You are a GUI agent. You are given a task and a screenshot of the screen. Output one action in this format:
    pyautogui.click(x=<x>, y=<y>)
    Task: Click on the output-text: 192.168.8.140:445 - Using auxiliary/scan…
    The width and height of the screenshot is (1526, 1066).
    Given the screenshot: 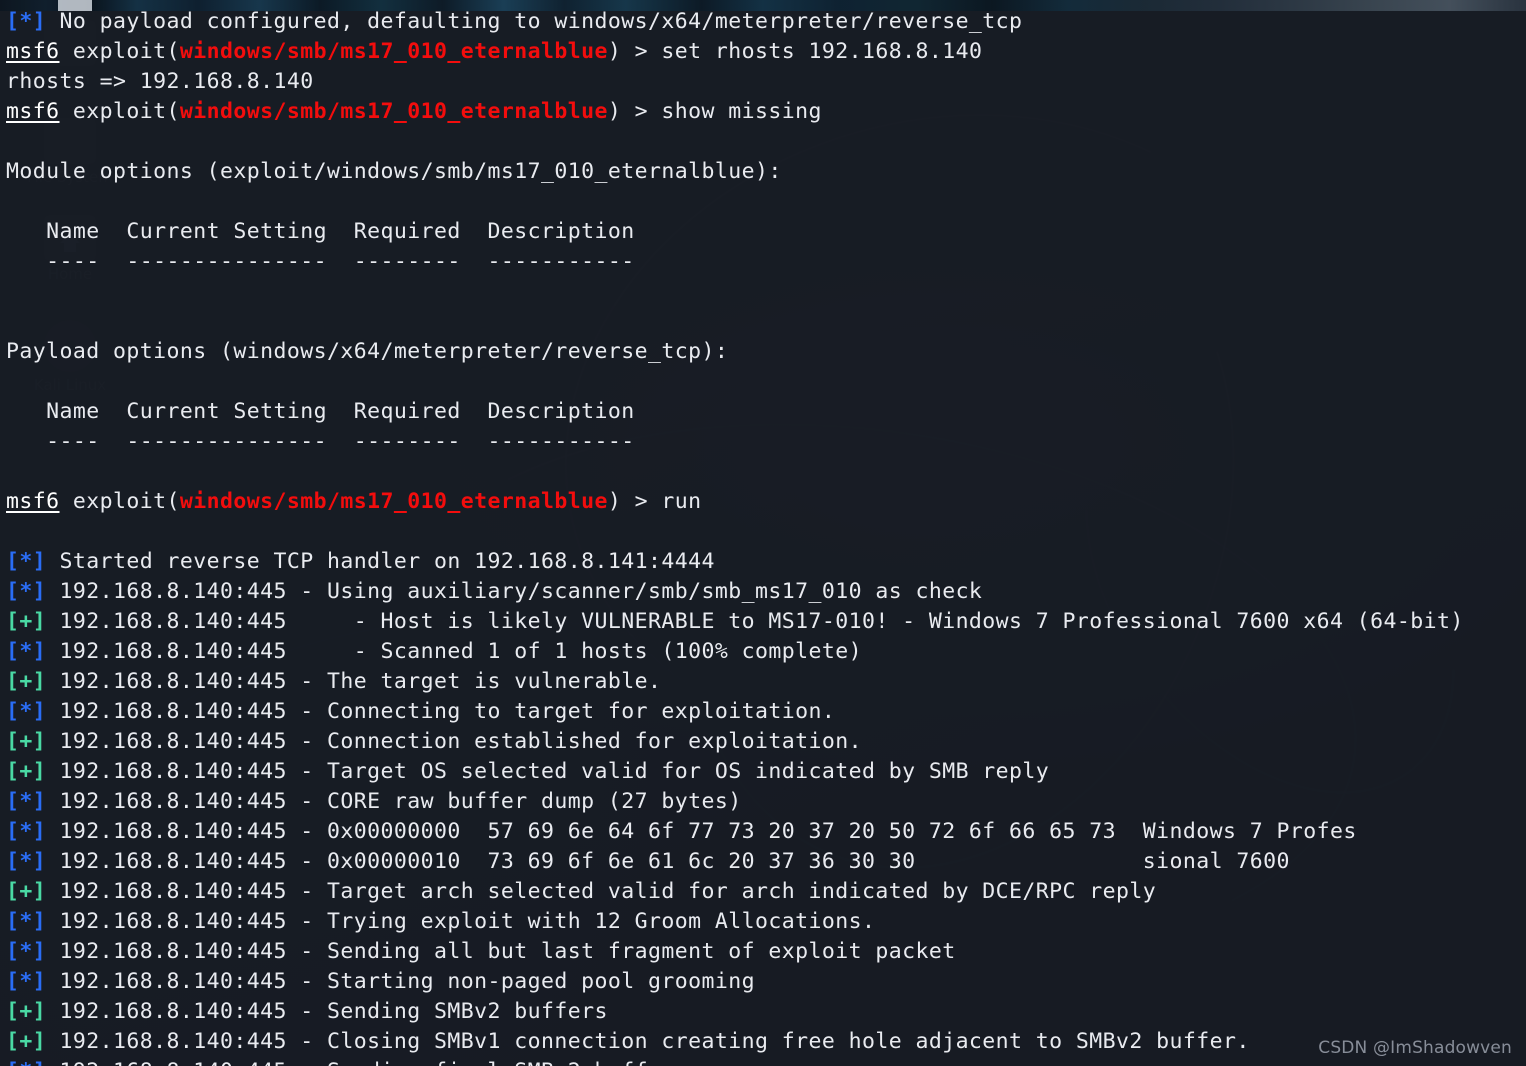 What is the action you would take?
    pyautogui.click(x=514, y=591)
    